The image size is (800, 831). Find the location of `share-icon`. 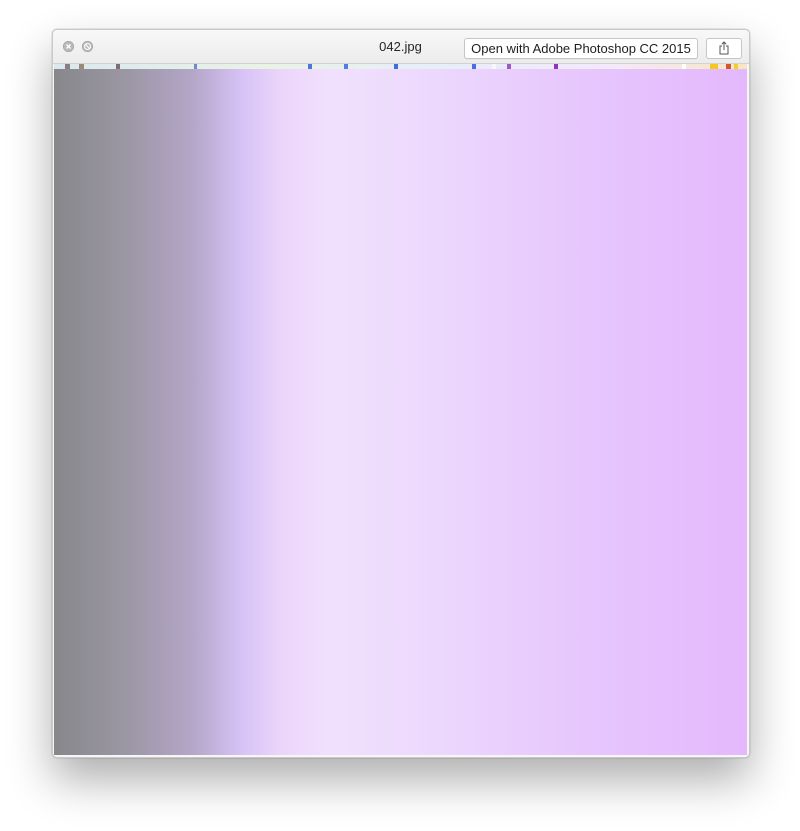

share-icon is located at coordinates (724, 48).